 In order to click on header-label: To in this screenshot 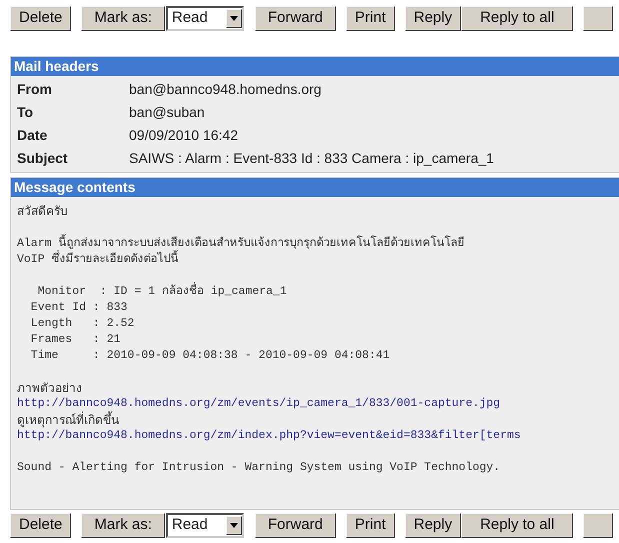, I will do `click(25, 112)`.